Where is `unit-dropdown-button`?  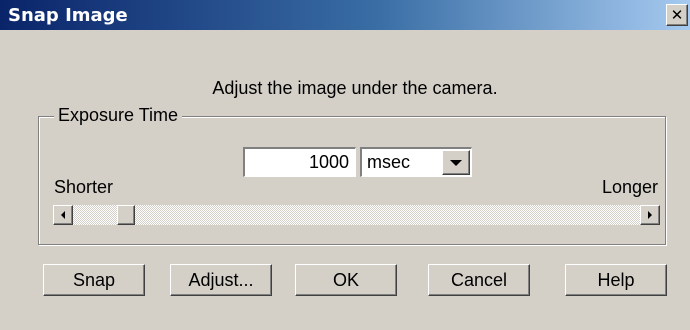
unit-dropdown-button is located at coordinates (456, 162).